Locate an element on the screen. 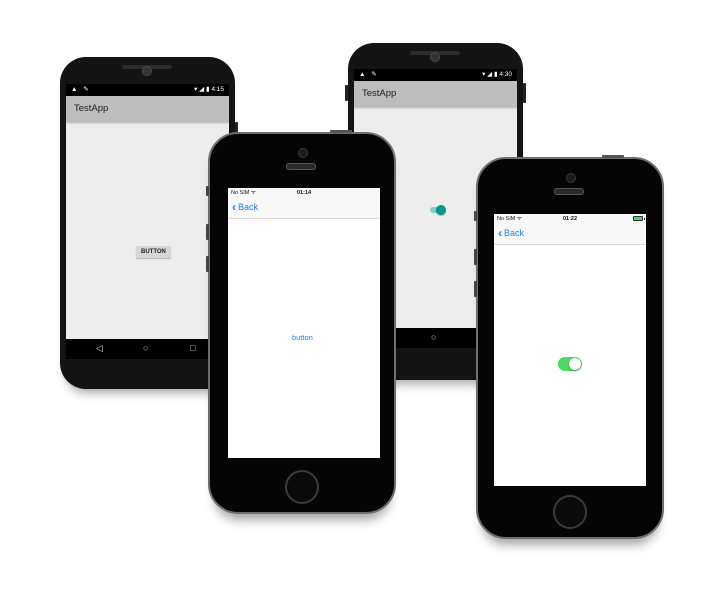 Image resolution: width=717 pixels, height=616 pixels. battery-fill is located at coordinates (638, 218).